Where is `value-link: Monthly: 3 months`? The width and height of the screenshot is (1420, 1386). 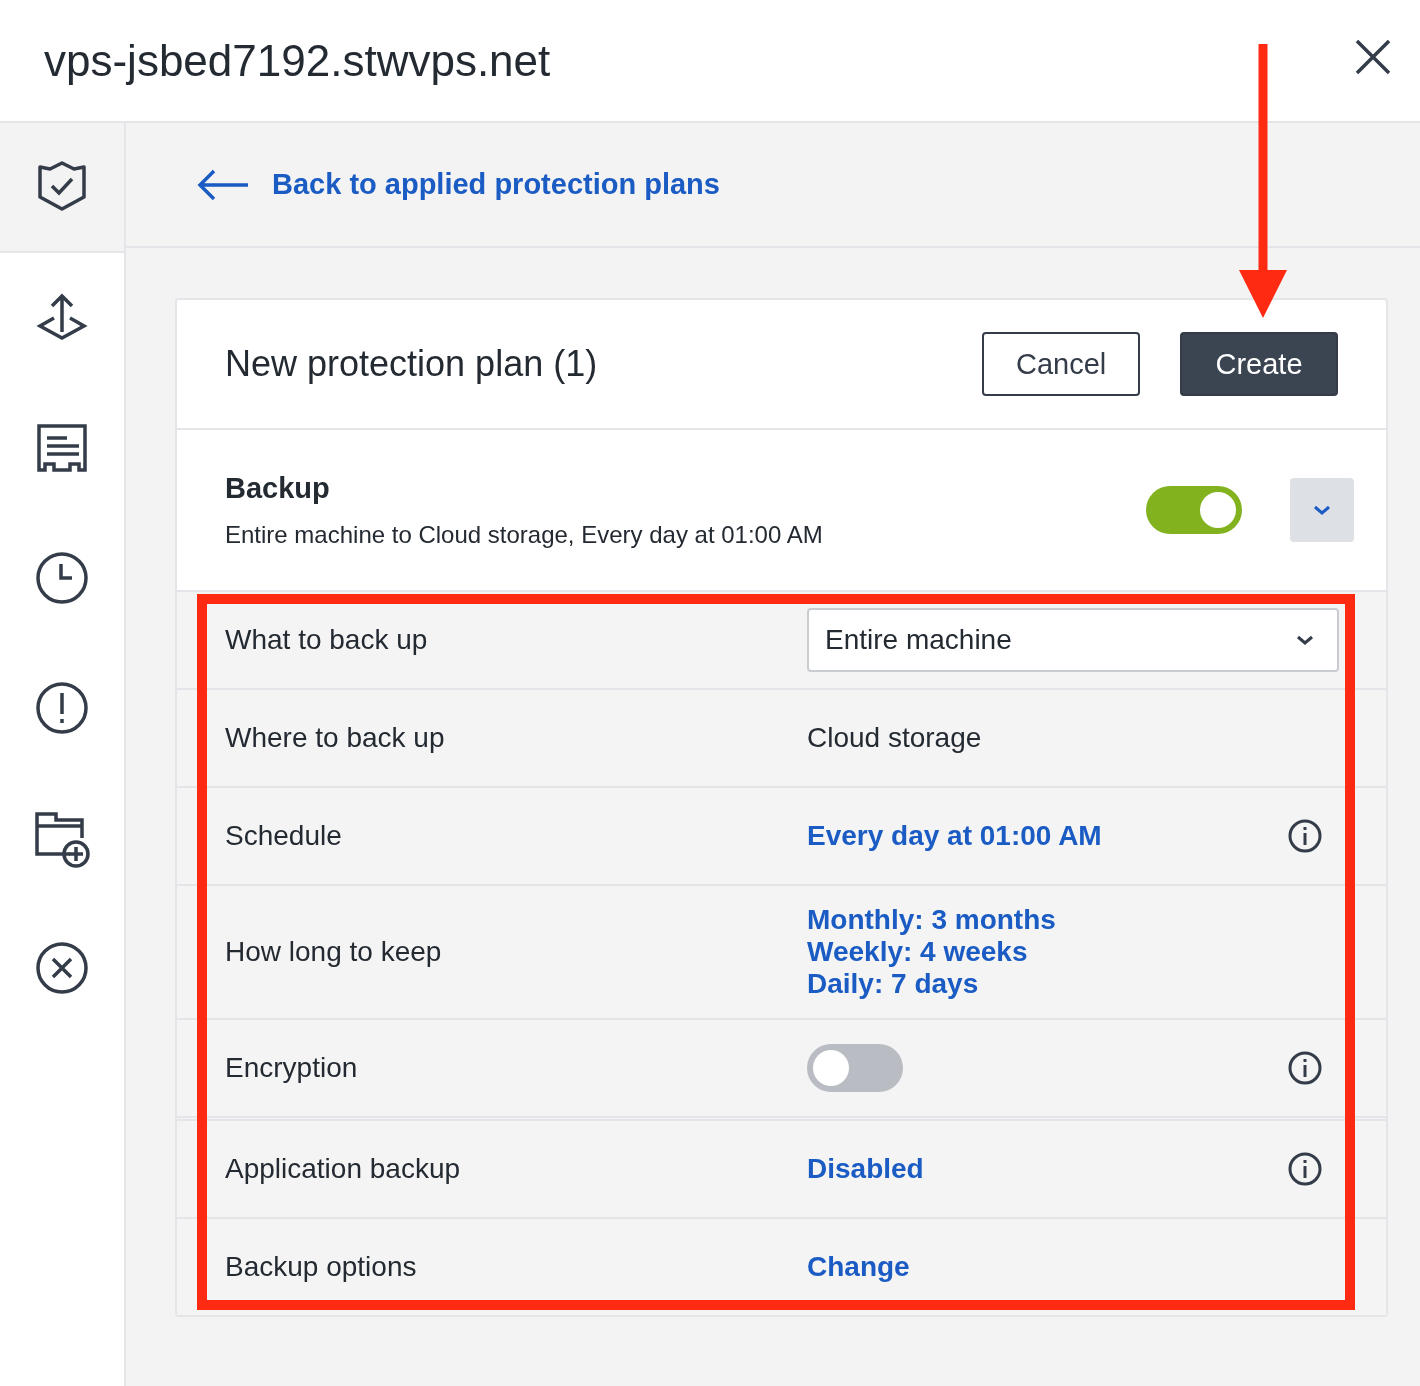
value-link: Monthly: 3 months is located at coordinates (931, 920).